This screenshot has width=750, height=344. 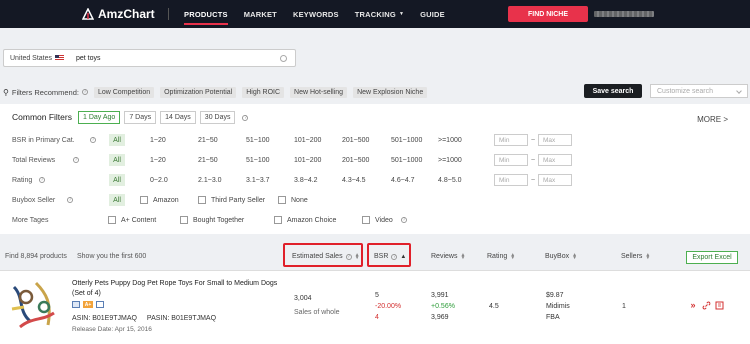 What do you see at coordinates (263, 92) in the screenshot?
I see `chip-high-roic: High ROIC` at bounding box center [263, 92].